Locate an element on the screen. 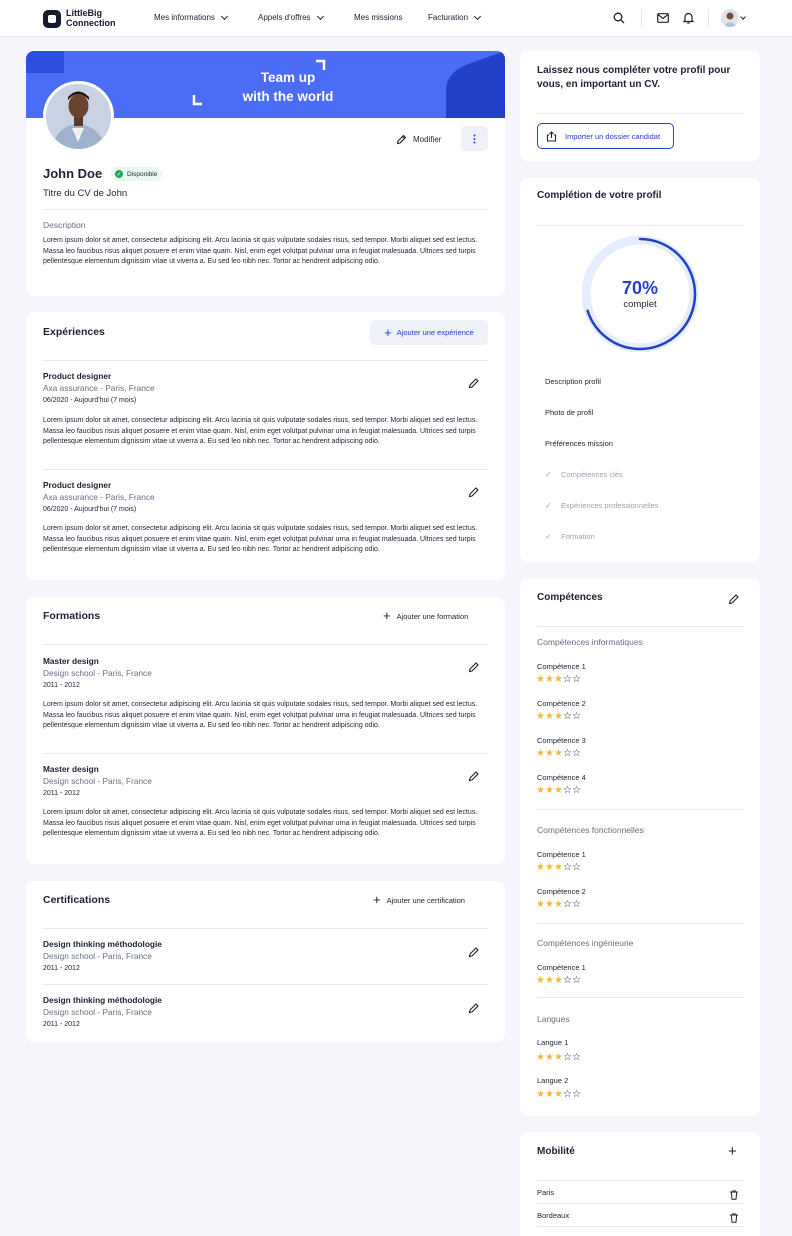  logo-text: LittleBig Connection is located at coordinates (91, 18).